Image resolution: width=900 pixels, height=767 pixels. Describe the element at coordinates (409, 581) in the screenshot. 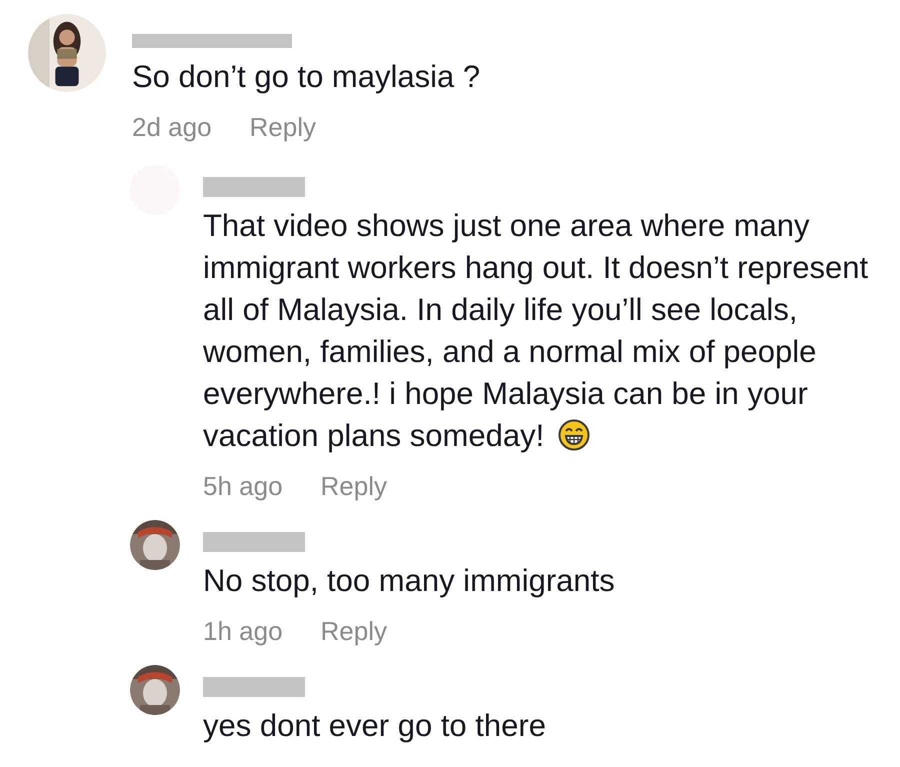

I see `comment-text: No stop, too many immigrants` at that location.